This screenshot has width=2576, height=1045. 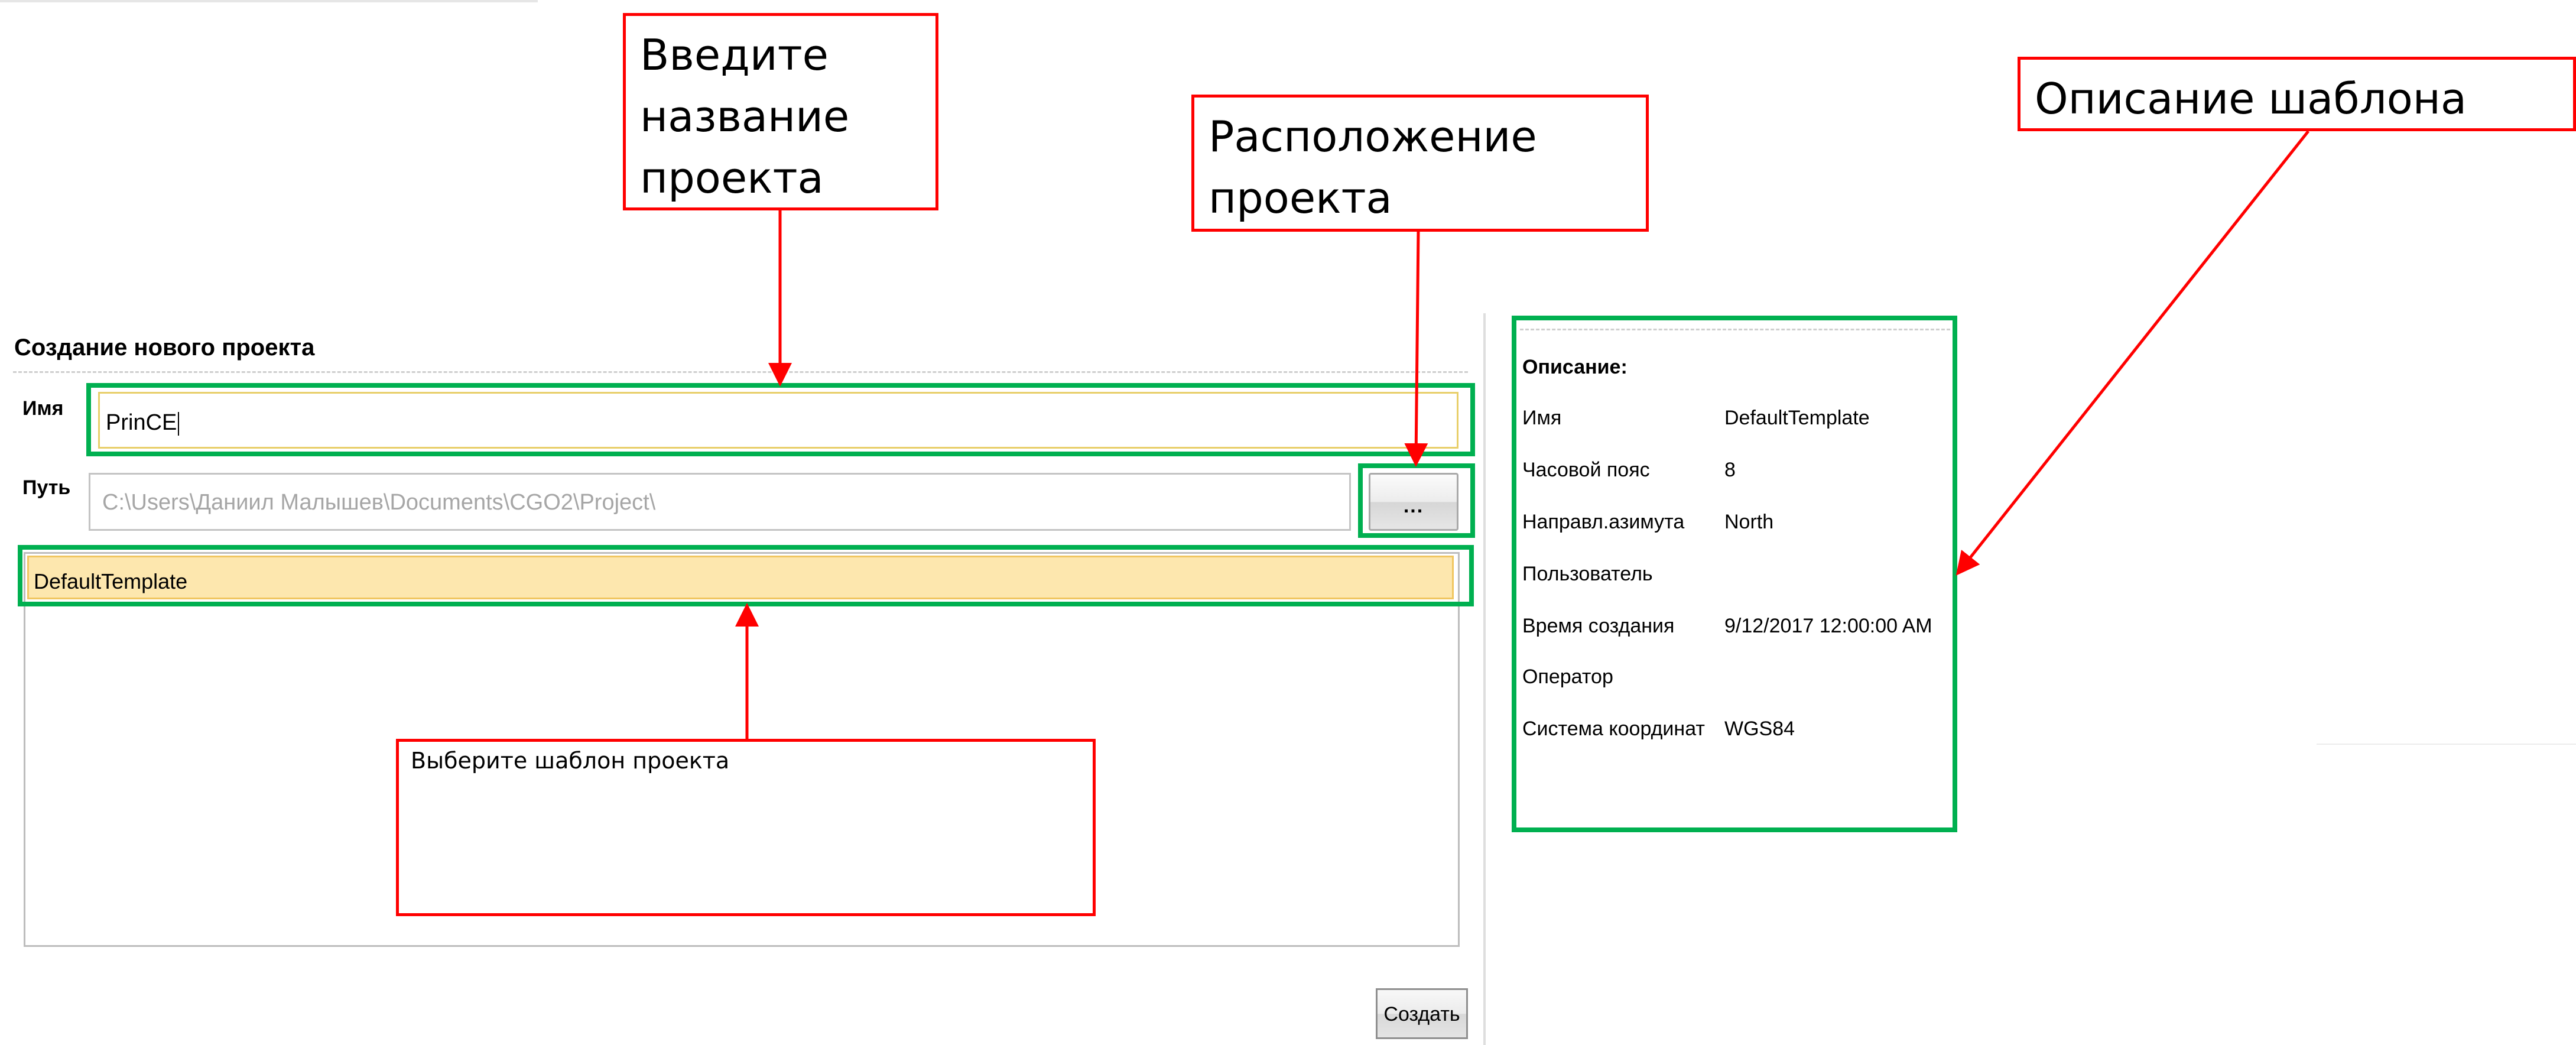 What do you see at coordinates (2132, 353) in the screenshot?
I see `arrow-to-description-panel` at bounding box center [2132, 353].